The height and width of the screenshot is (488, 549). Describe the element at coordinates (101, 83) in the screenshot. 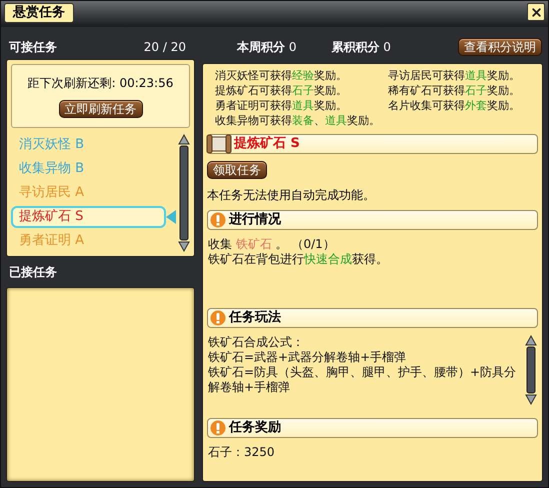

I see `refresh-timer: 距下次刷新还剩: 00:23:56` at that location.